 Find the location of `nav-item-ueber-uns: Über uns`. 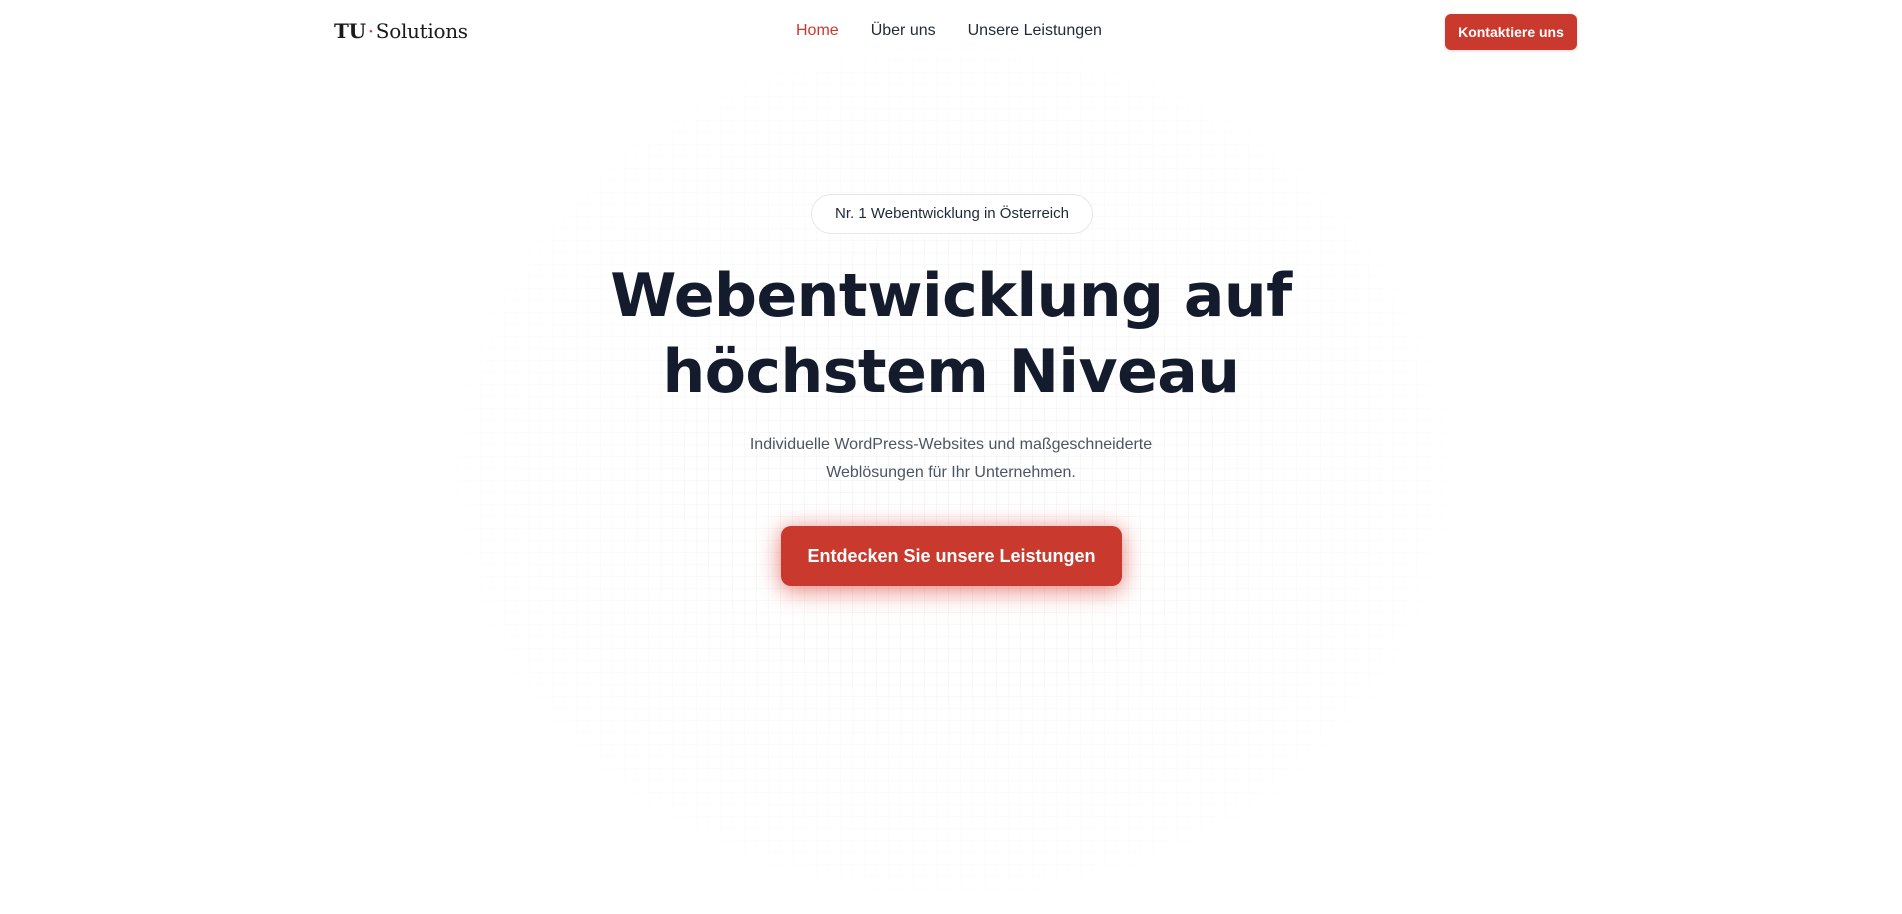

nav-item-ueber-uns: Über uns is located at coordinates (903, 31).